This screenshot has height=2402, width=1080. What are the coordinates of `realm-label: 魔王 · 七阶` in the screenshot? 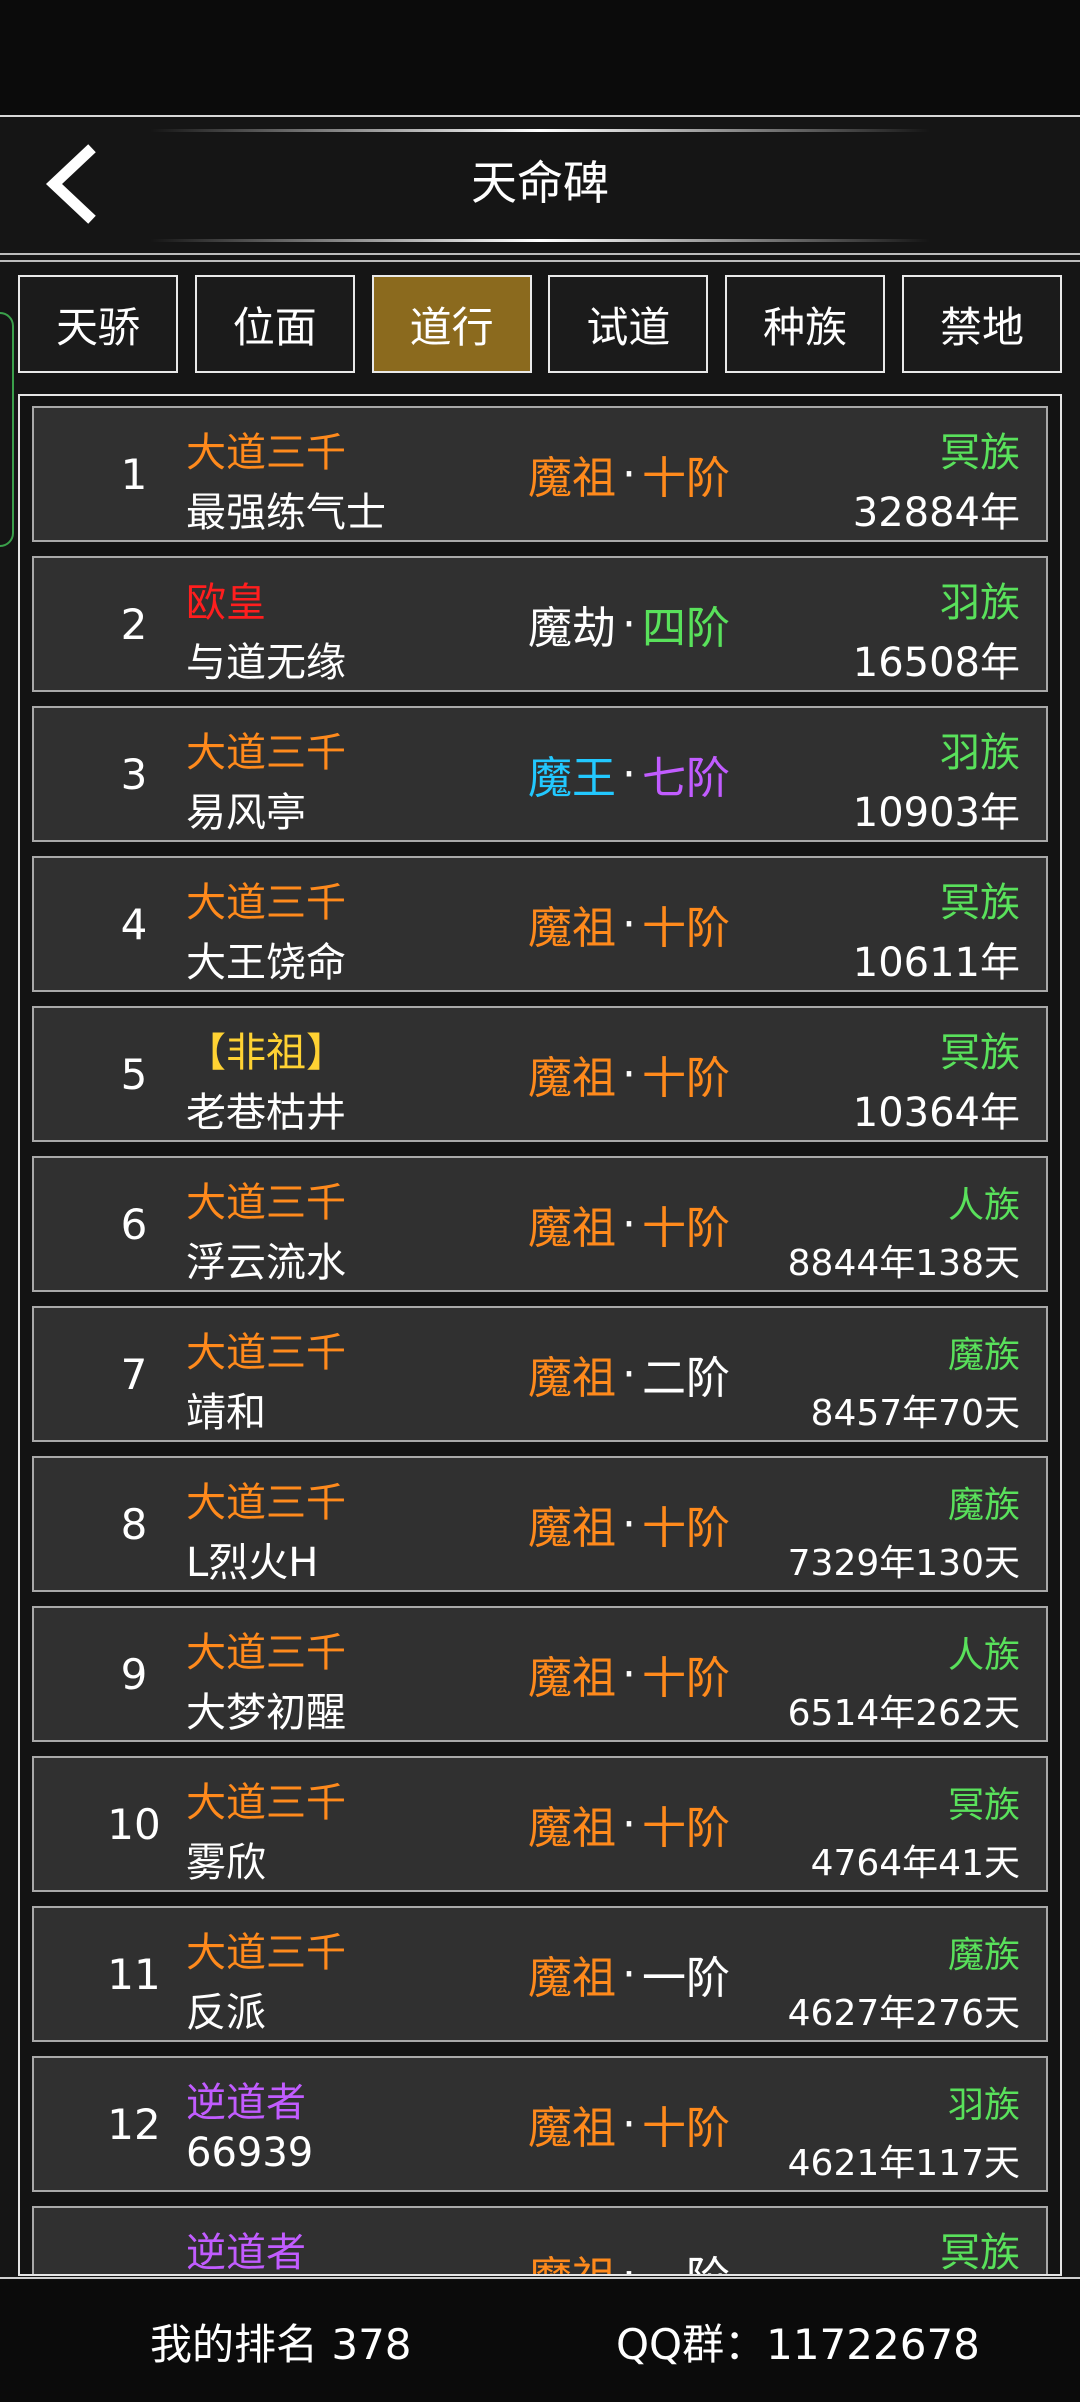 It's located at (629, 774).